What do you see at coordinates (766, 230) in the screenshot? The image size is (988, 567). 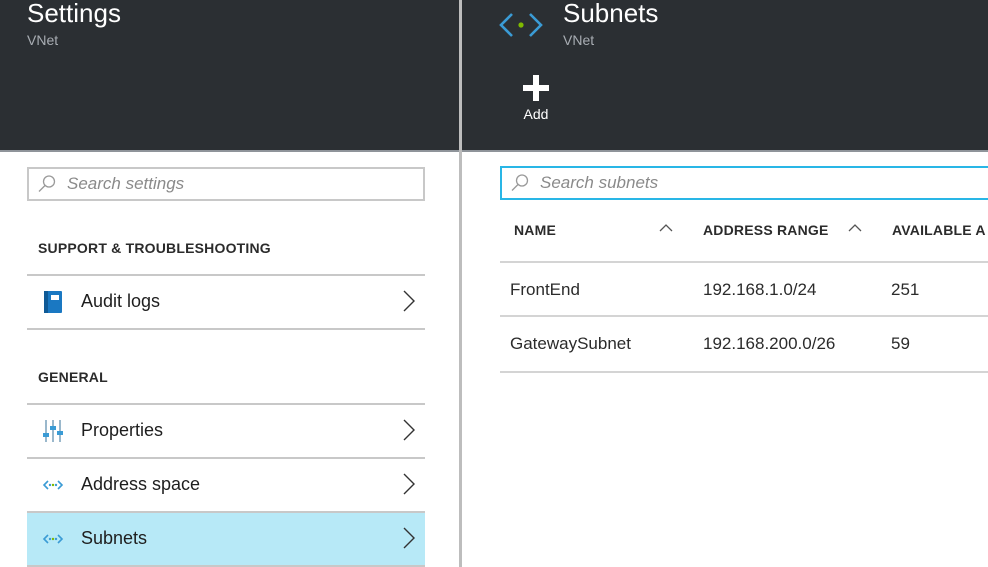 I see `column-header-address-range: ADDRESS RANGE` at bounding box center [766, 230].